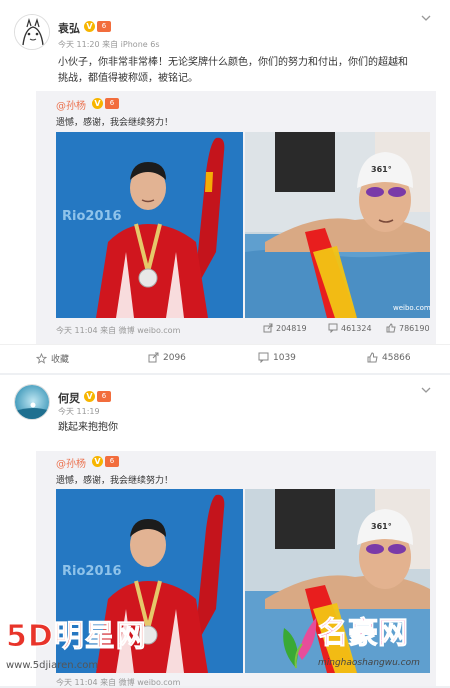  What do you see at coordinates (233, 62) in the screenshot?
I see `post-text-line: 小伙子，你非常非常棒！无论奖牌什么颜色，你们的努力和付出，你们的超越和` at bounding box center [233, 62].